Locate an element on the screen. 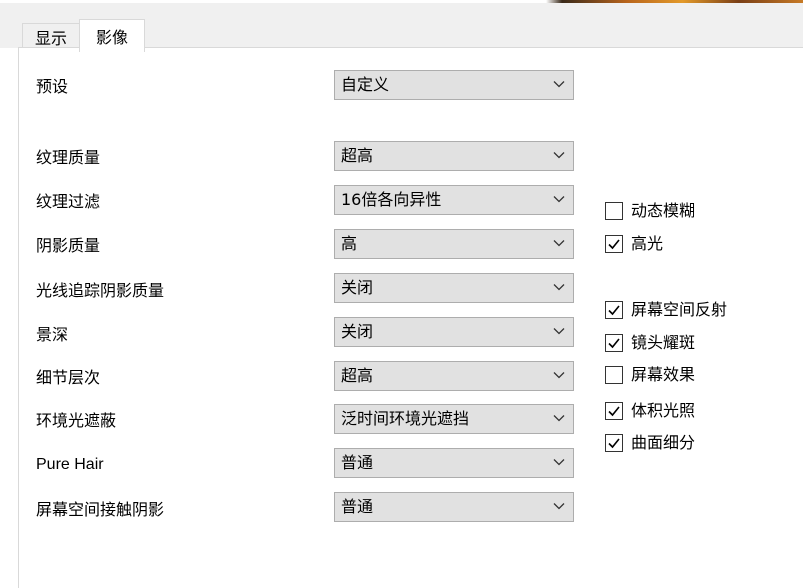 The height and width of the screenshot is (588, 803). screen-effects-checkbox: 屏幕效果 is located at coordinates (650, 375).